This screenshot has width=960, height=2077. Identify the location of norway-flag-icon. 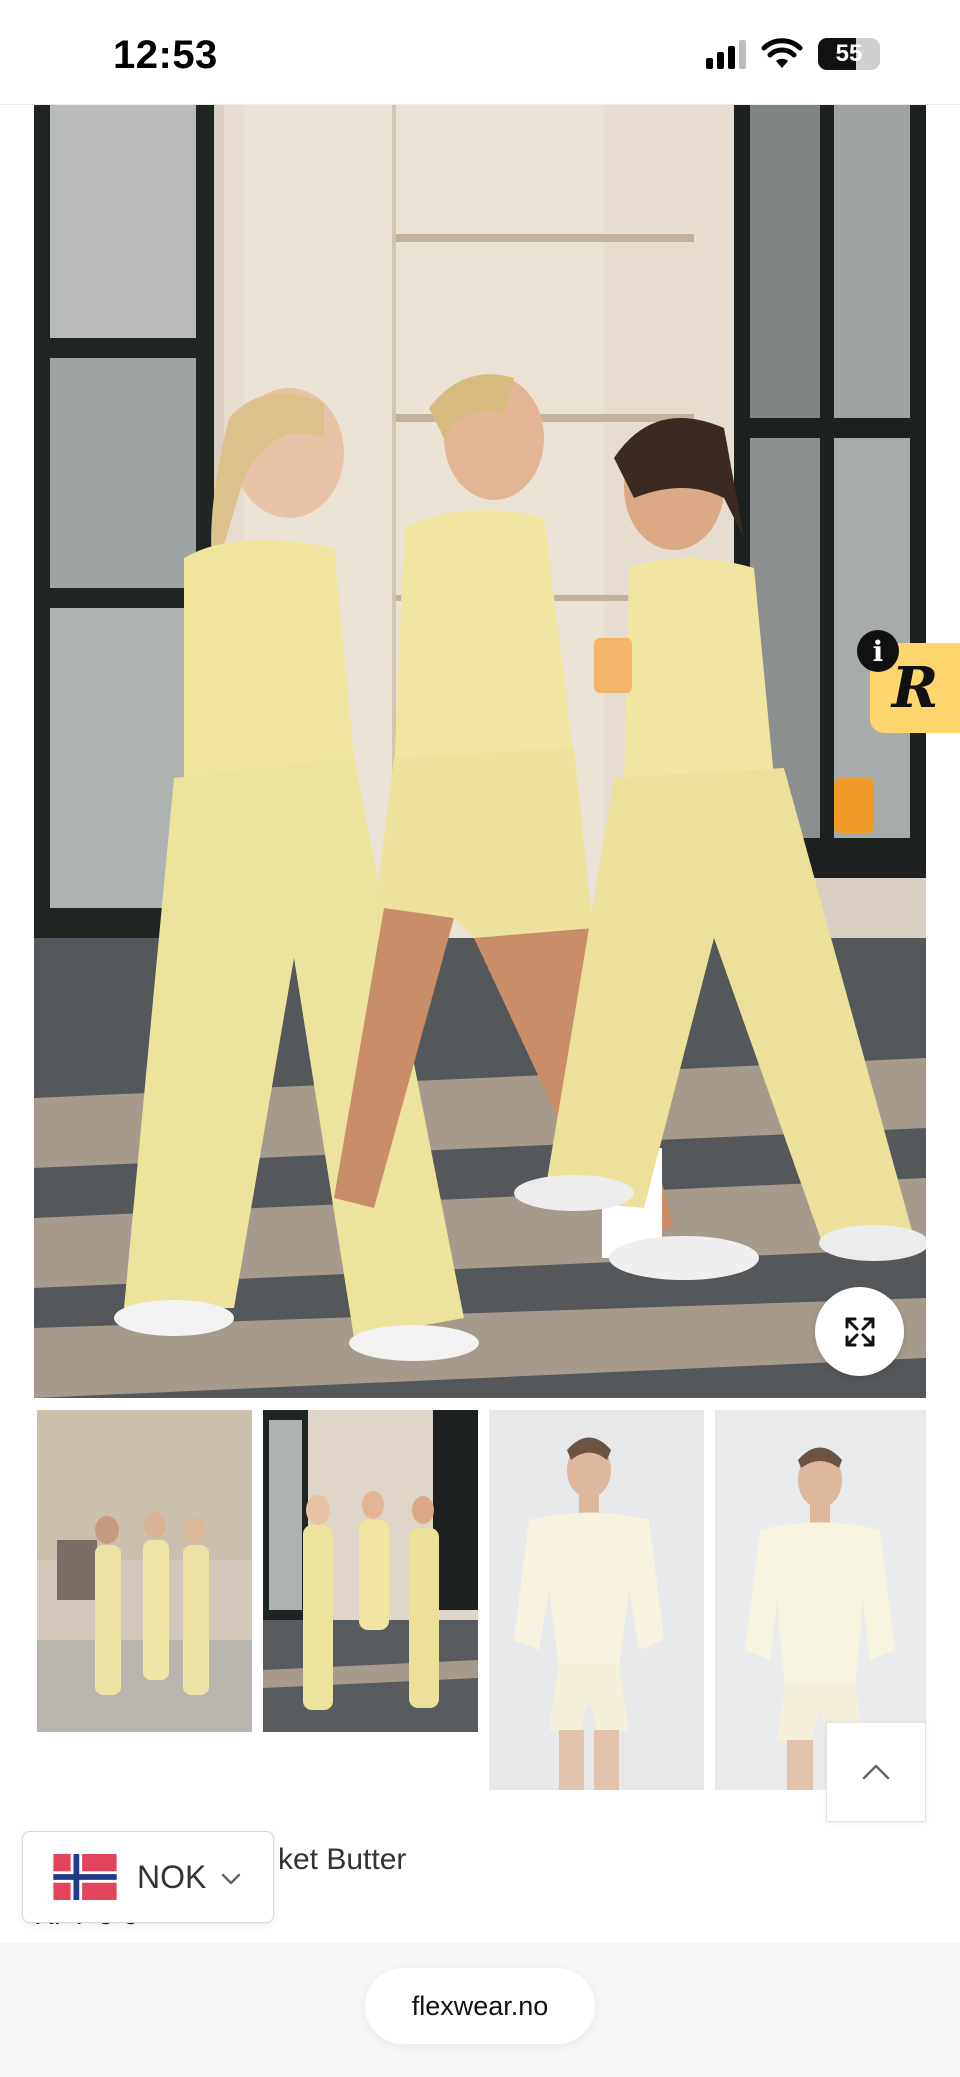
(85, 1877).